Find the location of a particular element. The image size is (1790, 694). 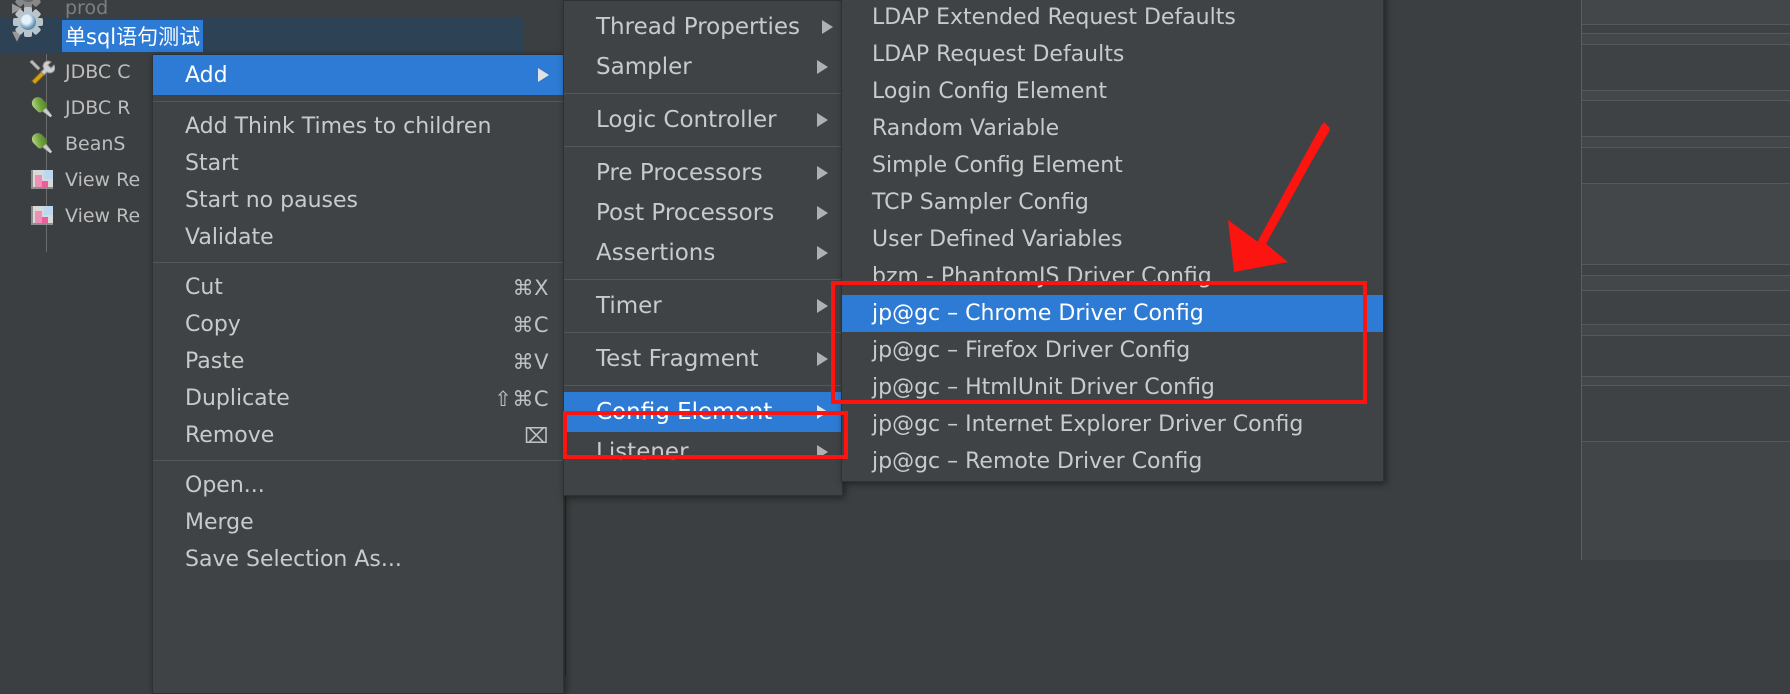

menu-item-jpgc-htmlunit-driver-config: jp@gc – HtmlUnit Driver Config is located at coordinates (1112, 387).